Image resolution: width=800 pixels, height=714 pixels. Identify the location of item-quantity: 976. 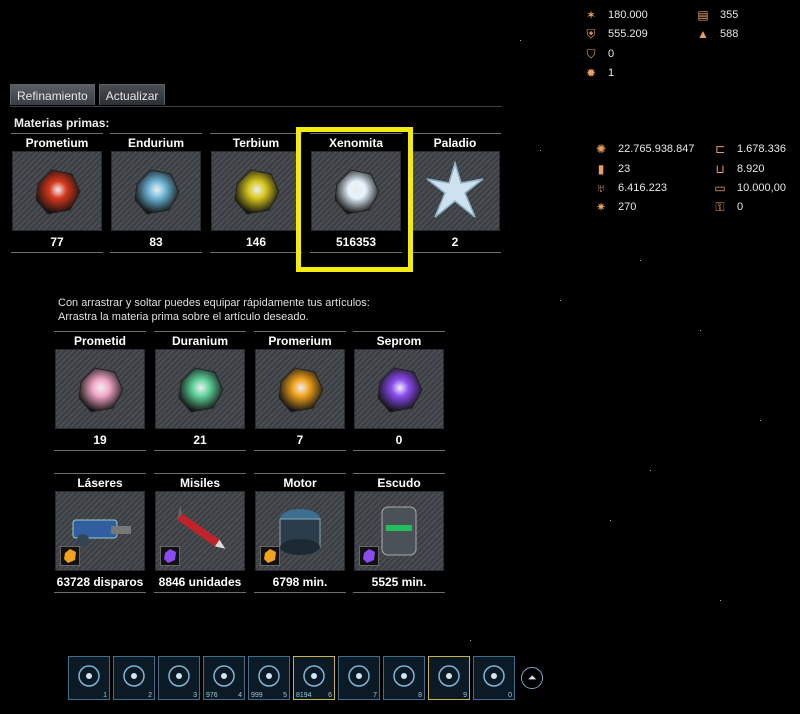
(212, 695).